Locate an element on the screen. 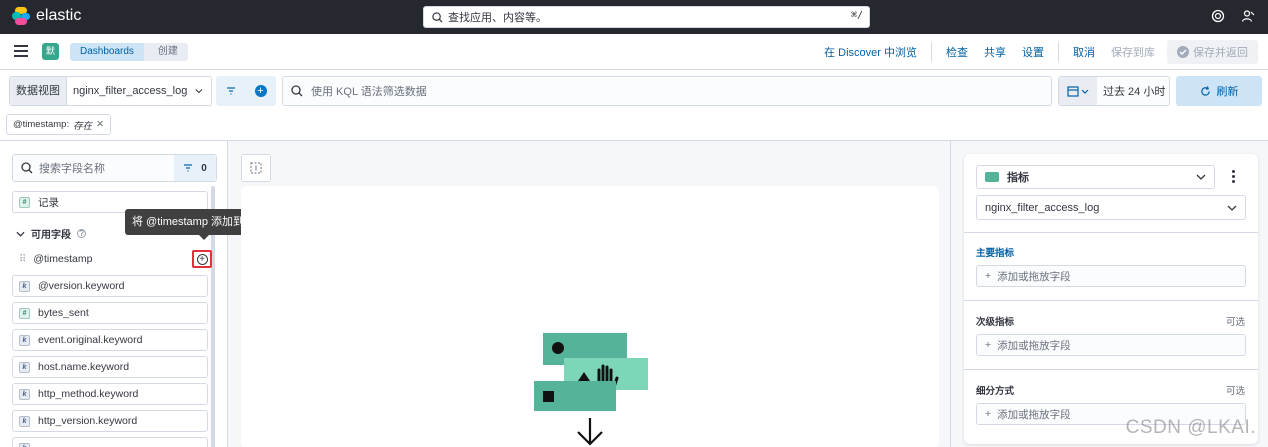 Image resolution: width=1268 pixels, height=447 pixels. visualization-type-select: 指标 is located at coordinates (1095, 177).